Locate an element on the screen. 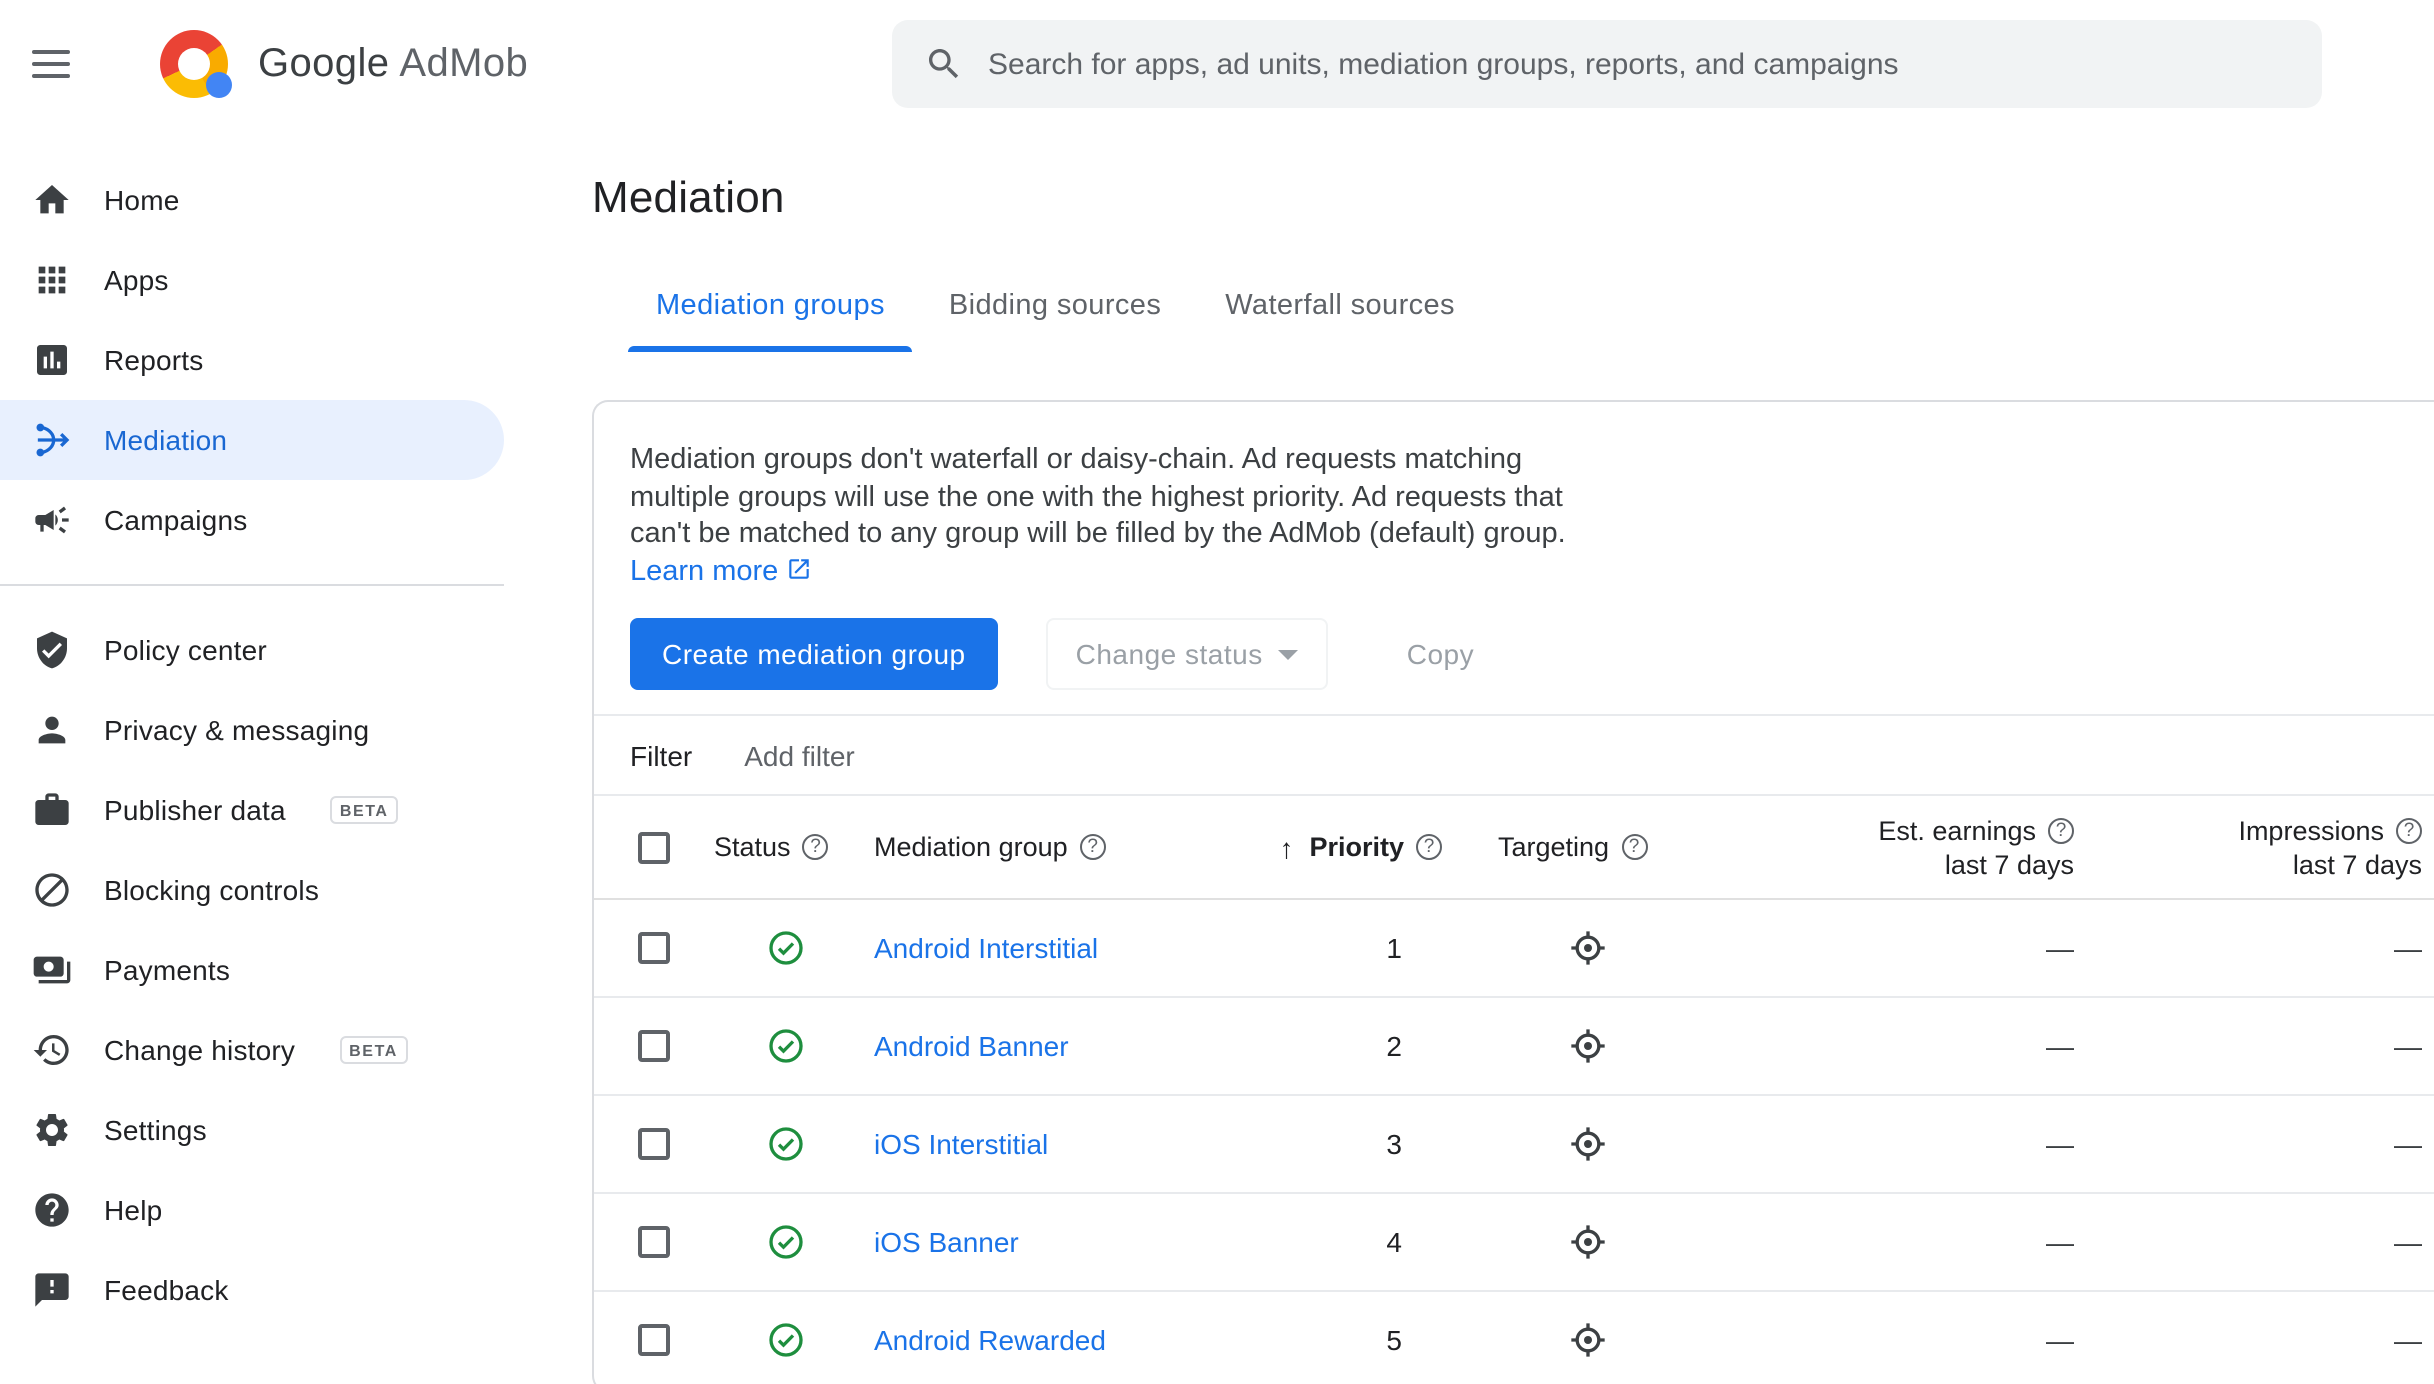 Image resolution: width=2434 pixels, height=1384 pixels. history-icon is located at coordinates (52, 1050).